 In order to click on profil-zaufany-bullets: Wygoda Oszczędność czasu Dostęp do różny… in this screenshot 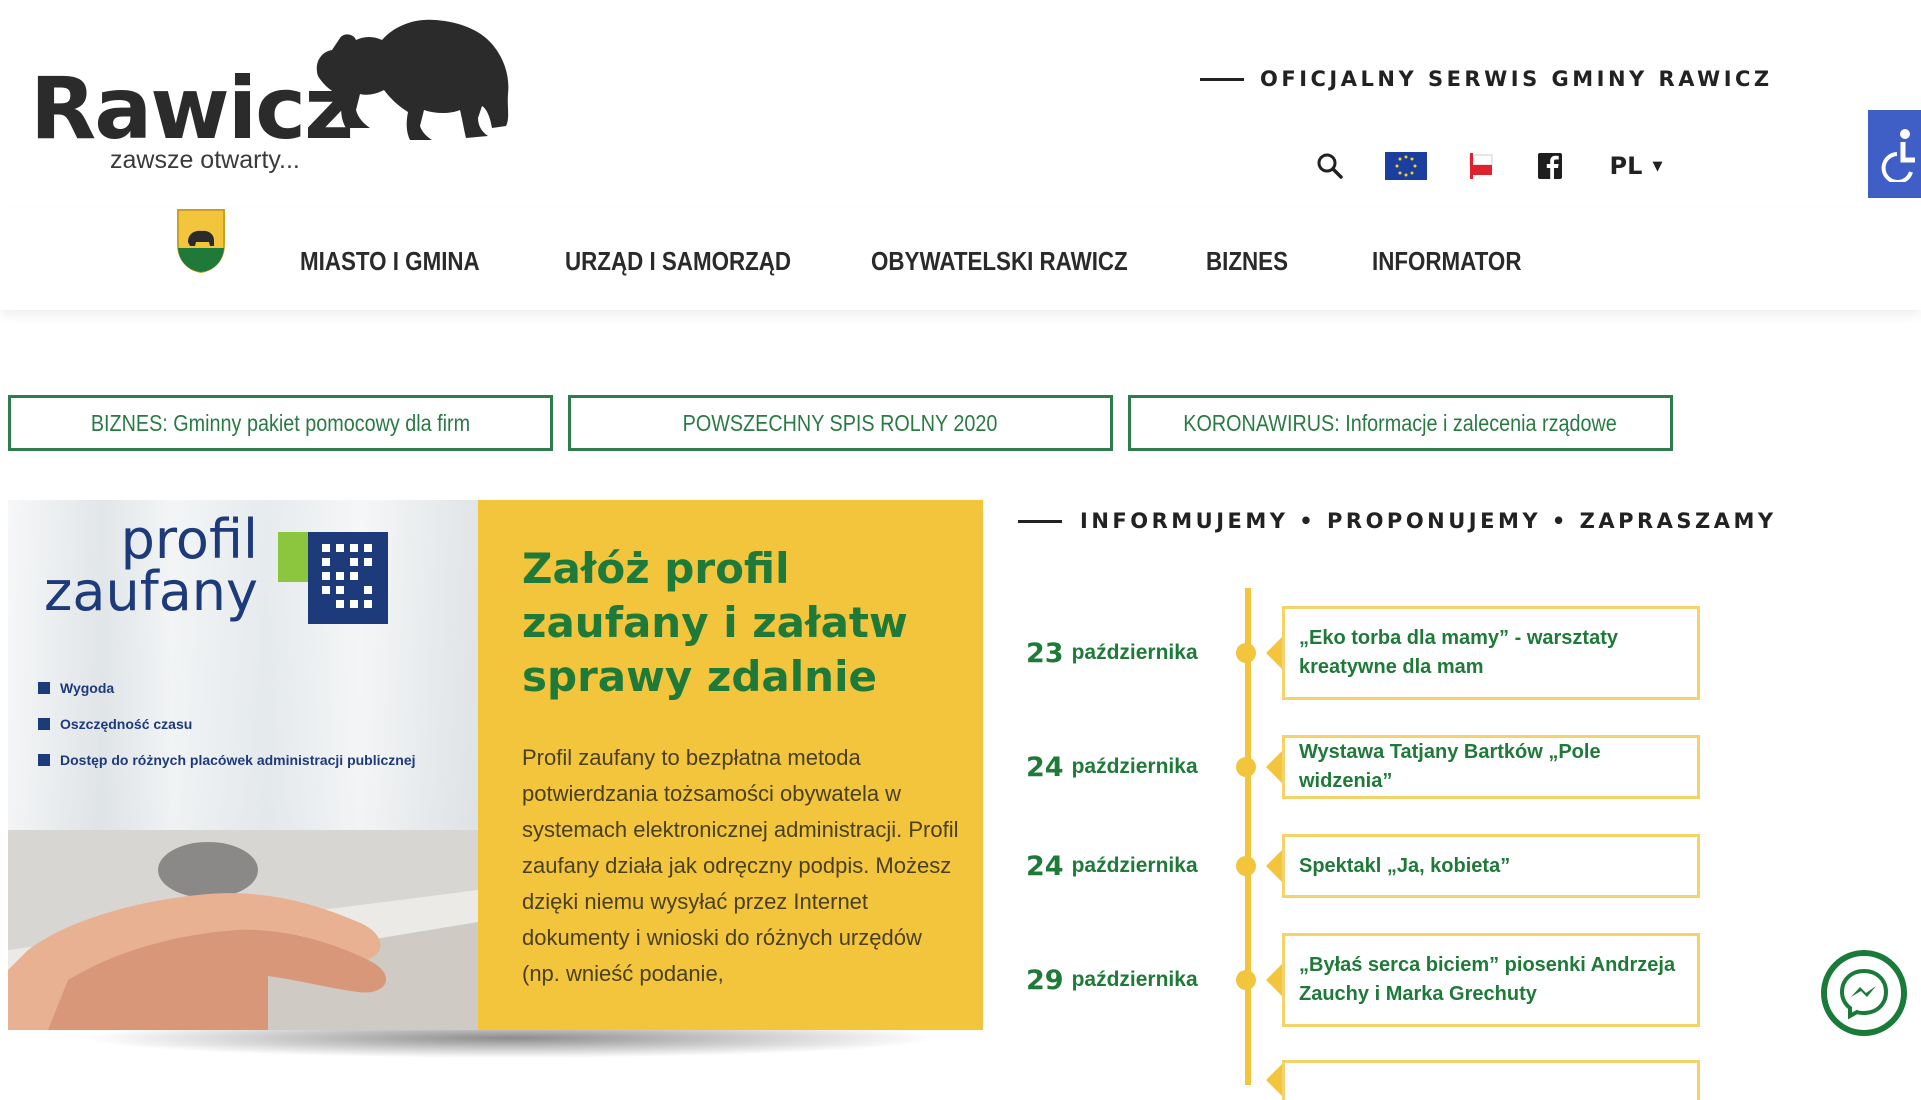, I will do `click(227, 724)`.